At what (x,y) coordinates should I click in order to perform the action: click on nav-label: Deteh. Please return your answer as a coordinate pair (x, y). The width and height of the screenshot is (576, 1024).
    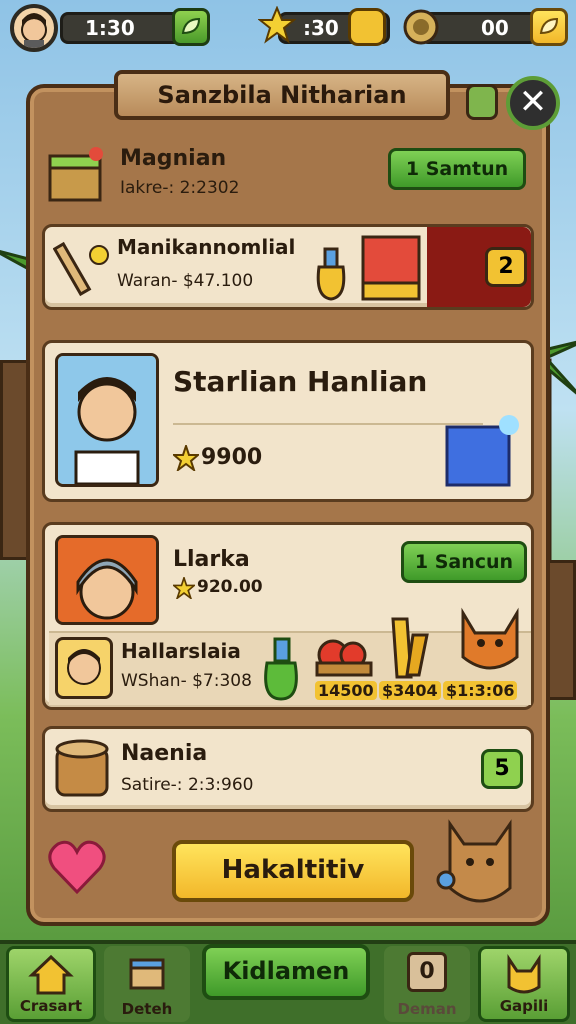
    Looking at the image, I should click on (147, 1009).